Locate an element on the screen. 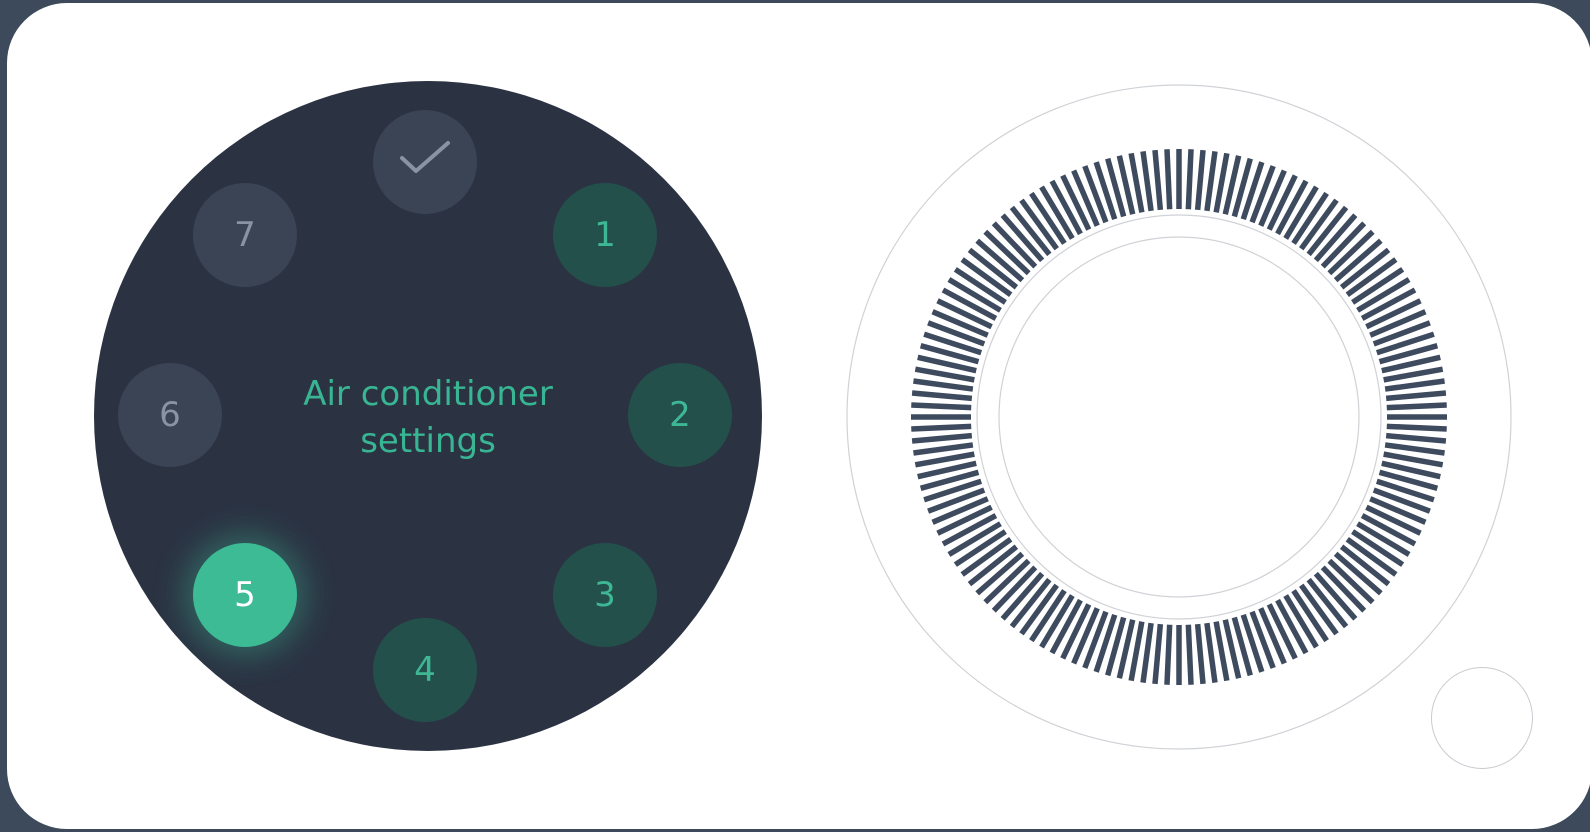 This screenshot has width=1590, height=832. option-7-button: 7 is located at coordinates (245, 235).